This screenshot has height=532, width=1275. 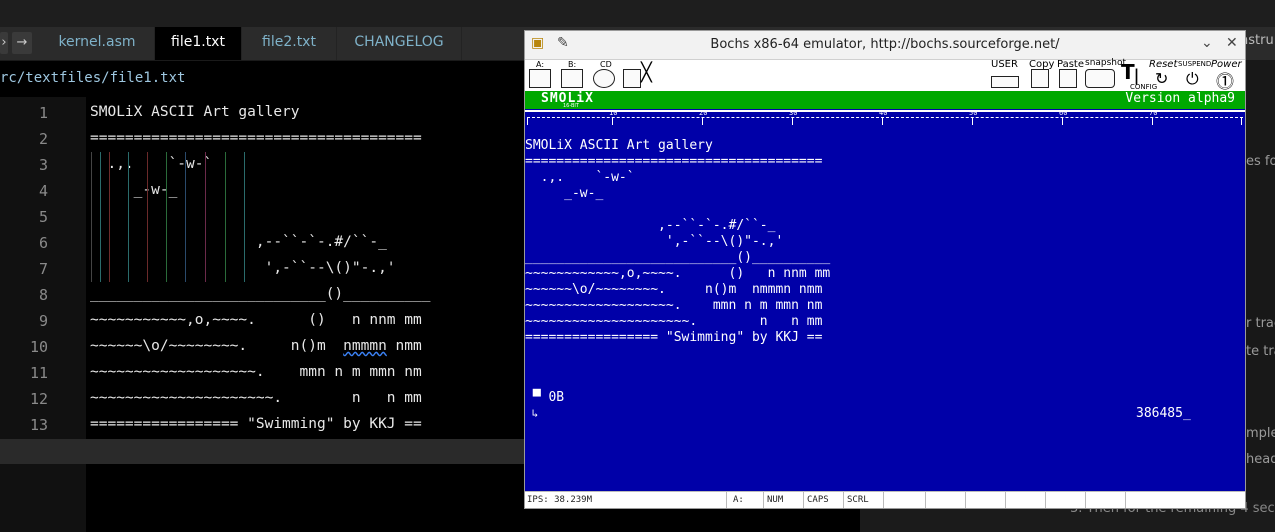 What do you see at coordinates (973, 113) in the screenshot?
I see `ruler-mark: 50` at bounding box center [973, 113].